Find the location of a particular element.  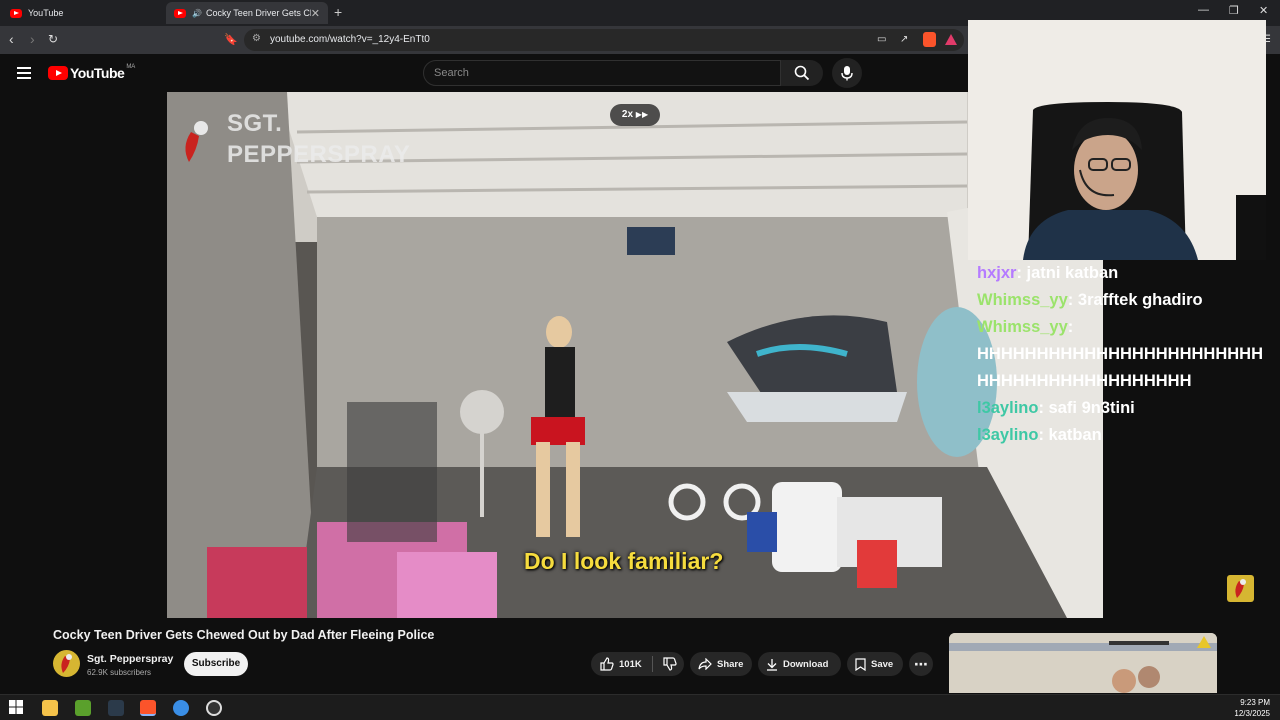

reload-icon: ↻ is located at coordinates (53, 39).